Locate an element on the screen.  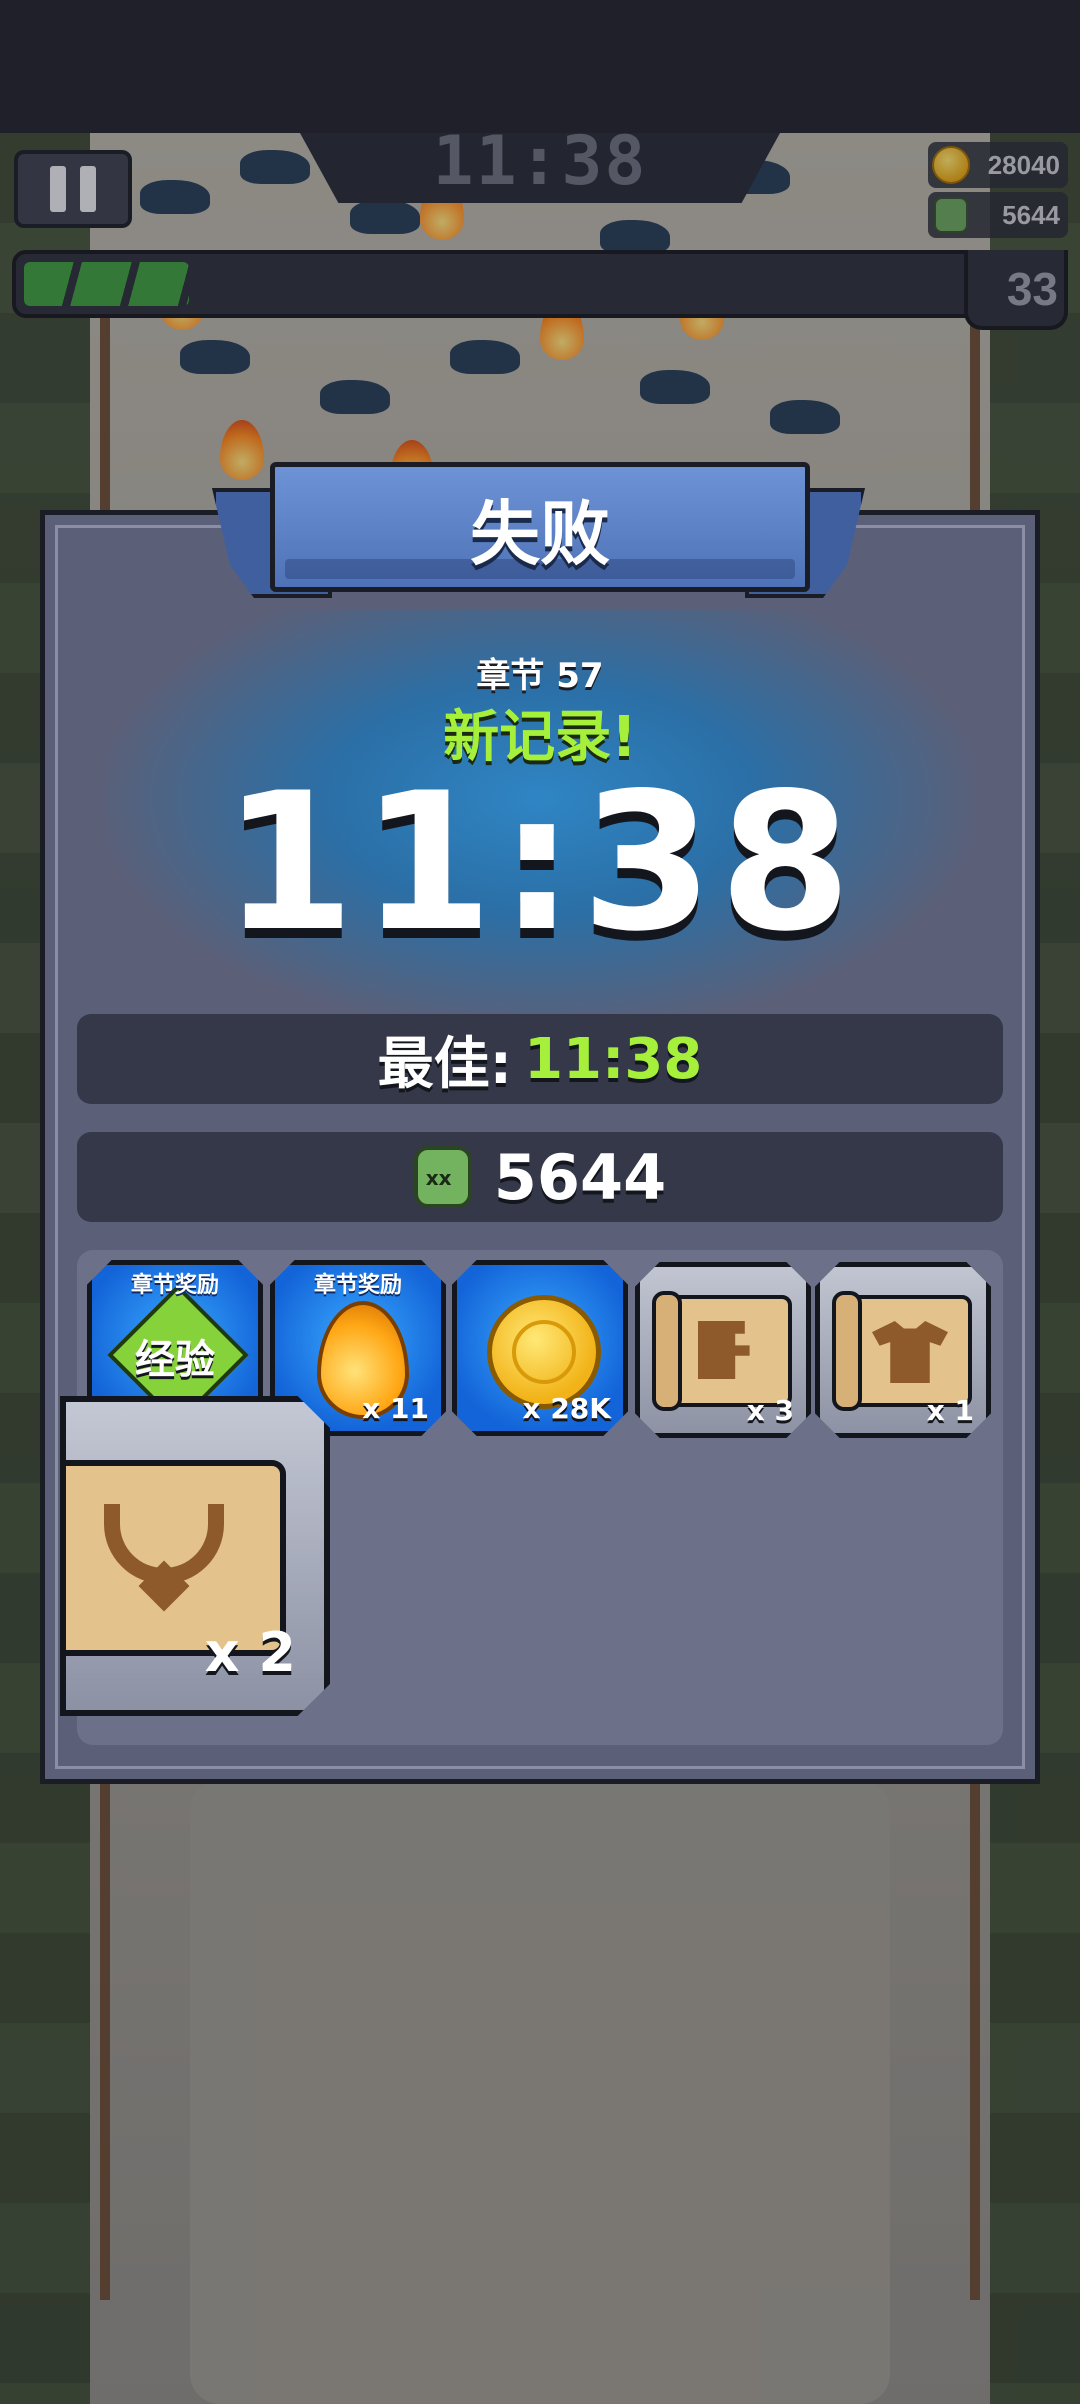
reward-book-scroll: x 3 is located at coordinates (723, 1350).